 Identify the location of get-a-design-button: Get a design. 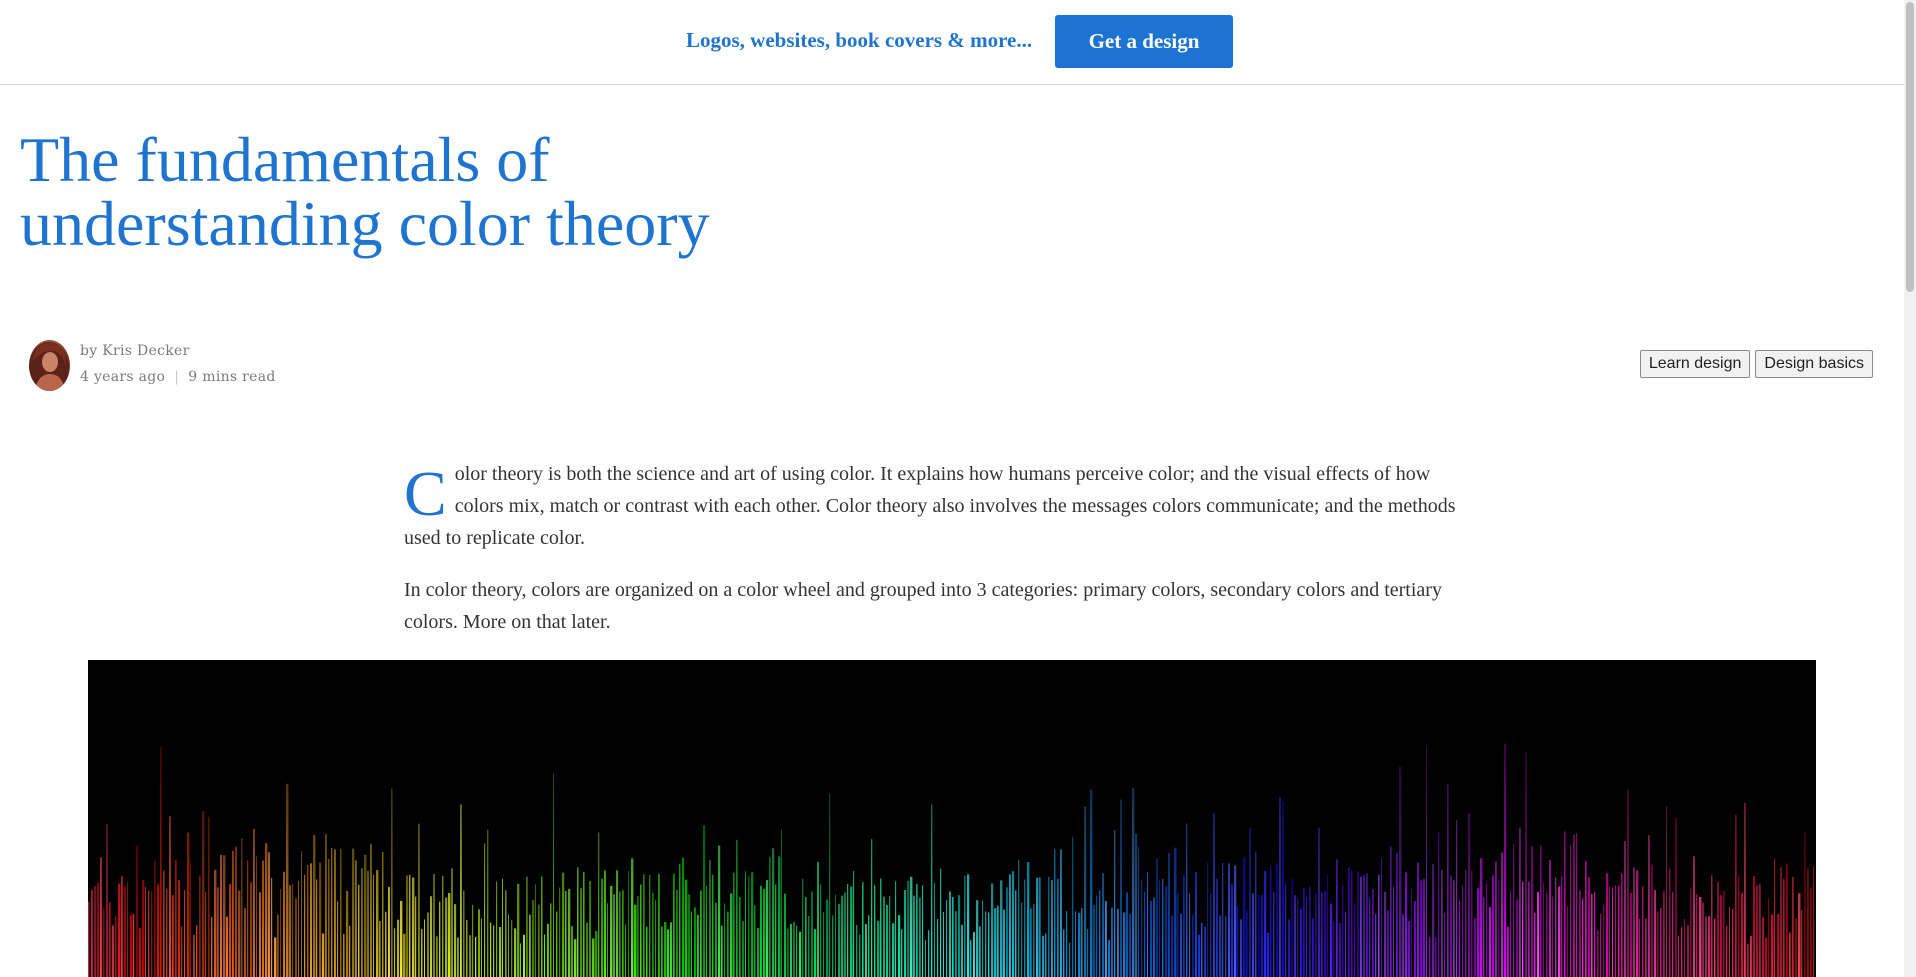
(1144, 41).